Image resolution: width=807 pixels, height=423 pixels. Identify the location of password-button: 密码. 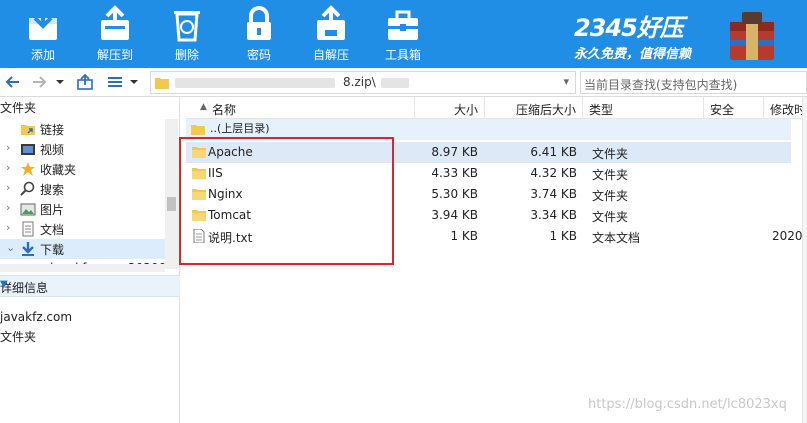
(259, 34).